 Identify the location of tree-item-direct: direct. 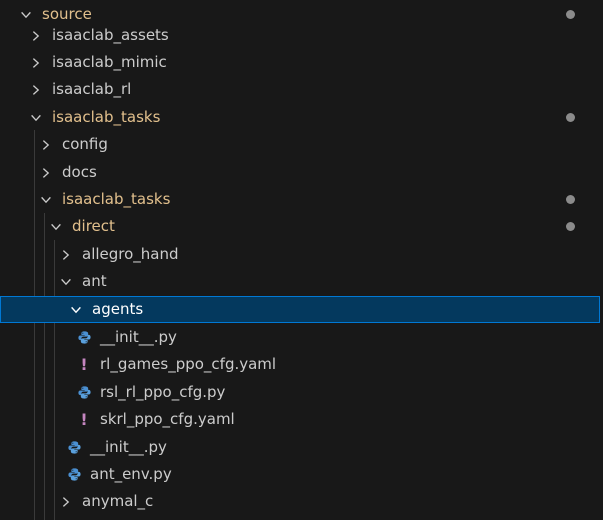
(300, 226).